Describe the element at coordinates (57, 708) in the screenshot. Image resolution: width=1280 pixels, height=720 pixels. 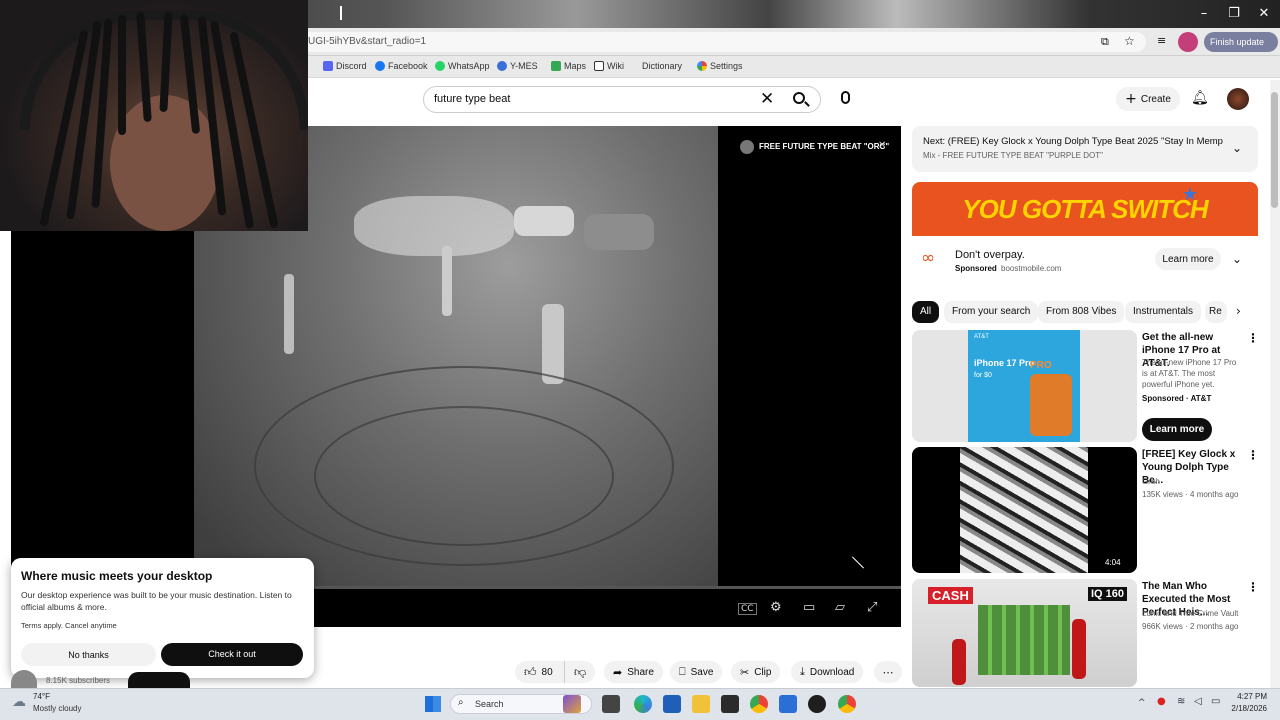
I see `weather-desc: Mostly cloudy` at that location.